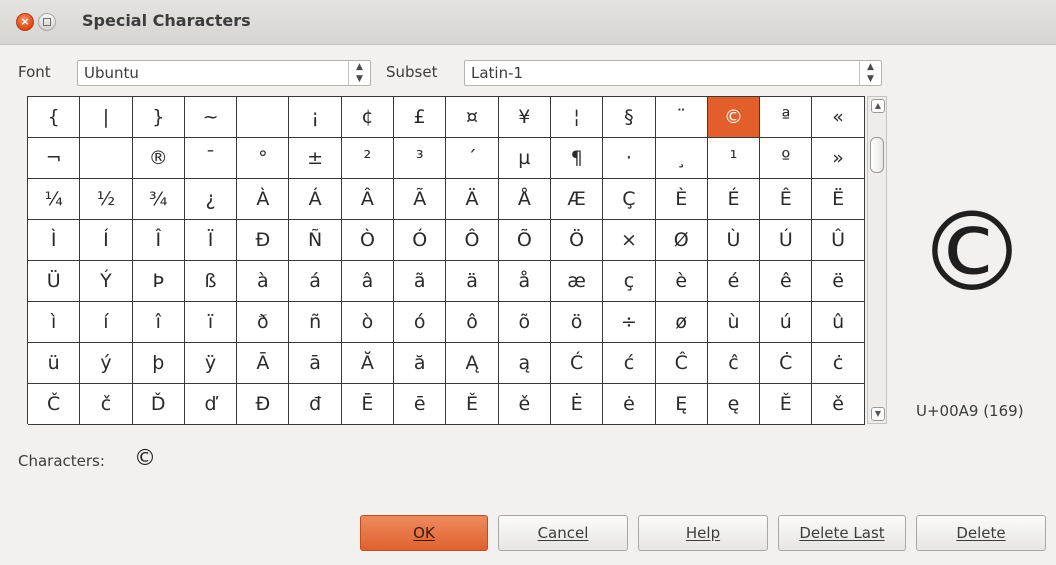 The height and width of the screenshot is (565, 1056). Describe the element at coordinates (211, 158) in the screenshot. I see `char-cell: ¯` at that location.